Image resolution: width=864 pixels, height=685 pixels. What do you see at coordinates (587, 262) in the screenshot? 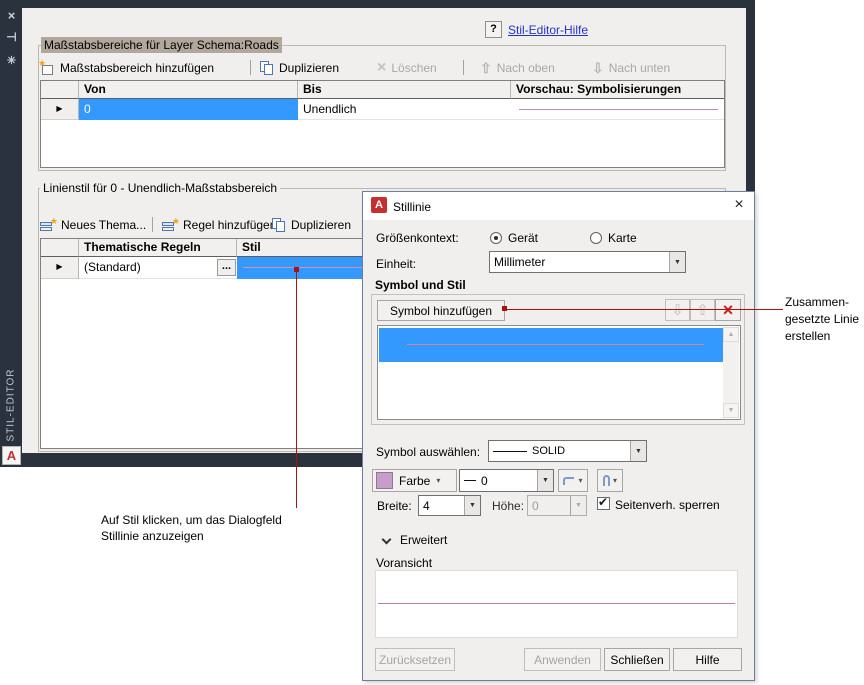
I see `unit-select: Millimeter ▼` at bounding box center [587, 262].